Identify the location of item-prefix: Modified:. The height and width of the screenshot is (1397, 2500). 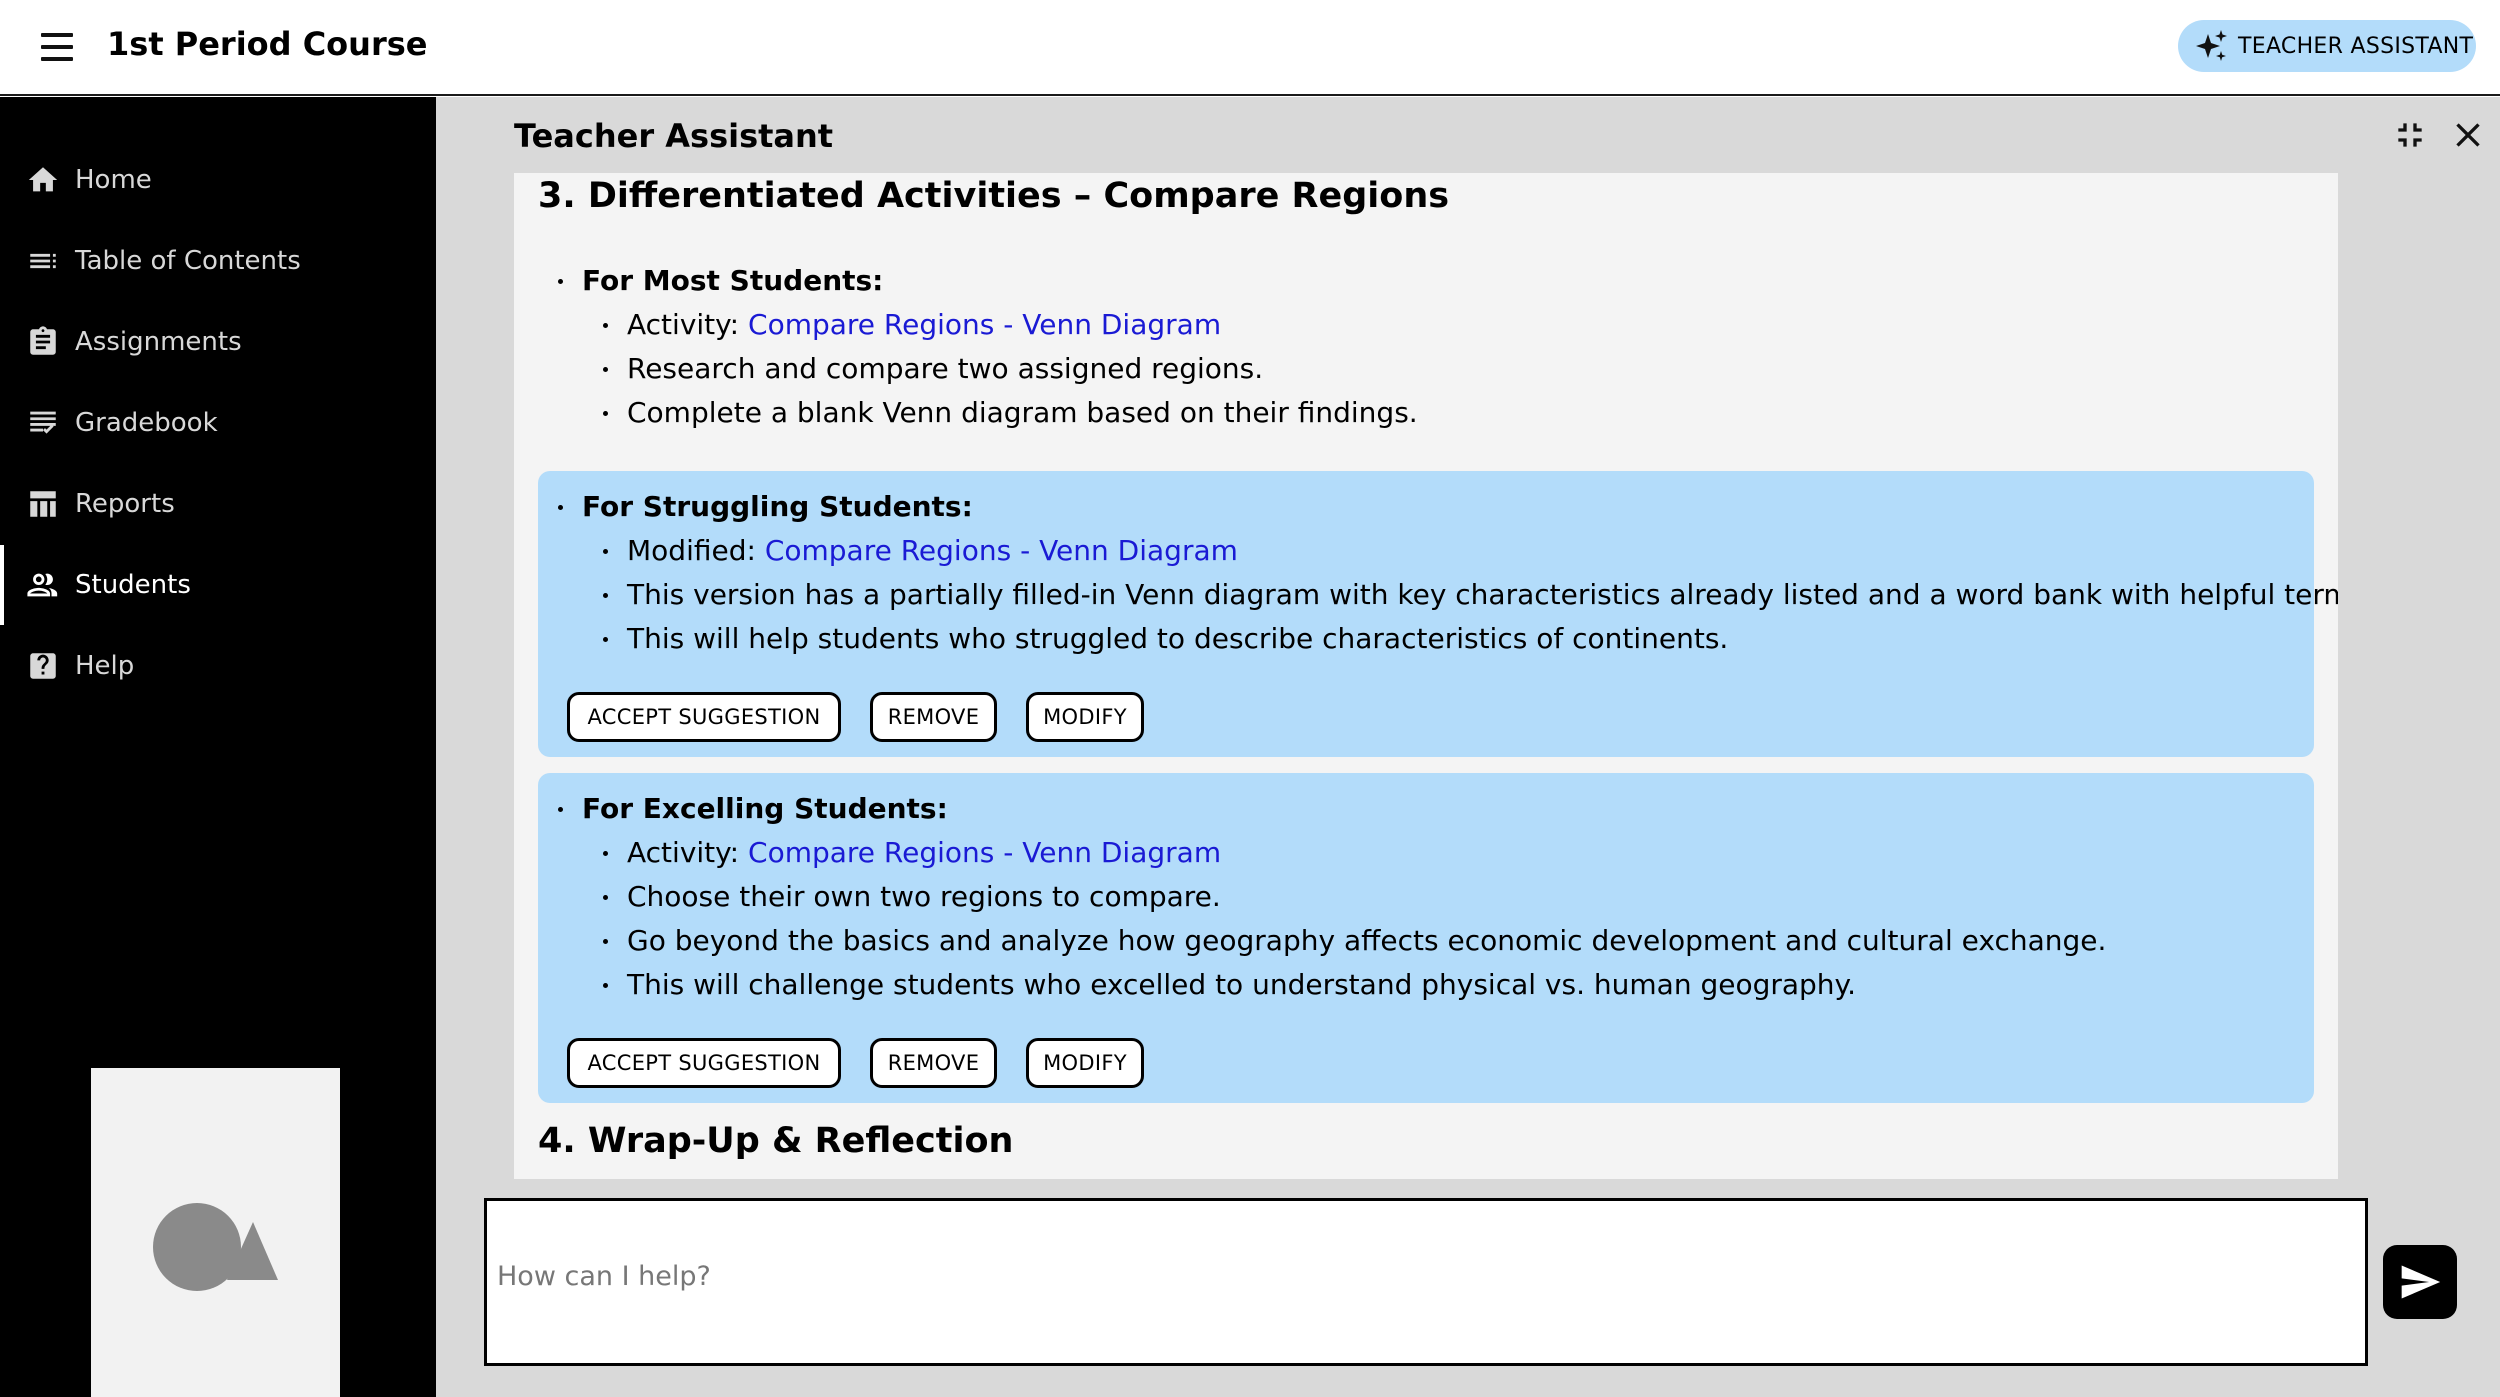
(696, 550).